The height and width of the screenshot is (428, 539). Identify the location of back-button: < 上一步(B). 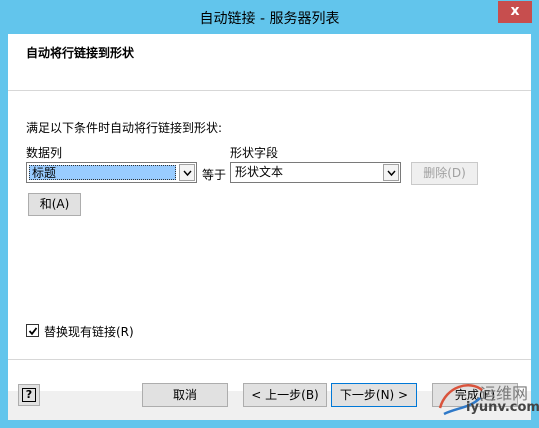
(285, 395).